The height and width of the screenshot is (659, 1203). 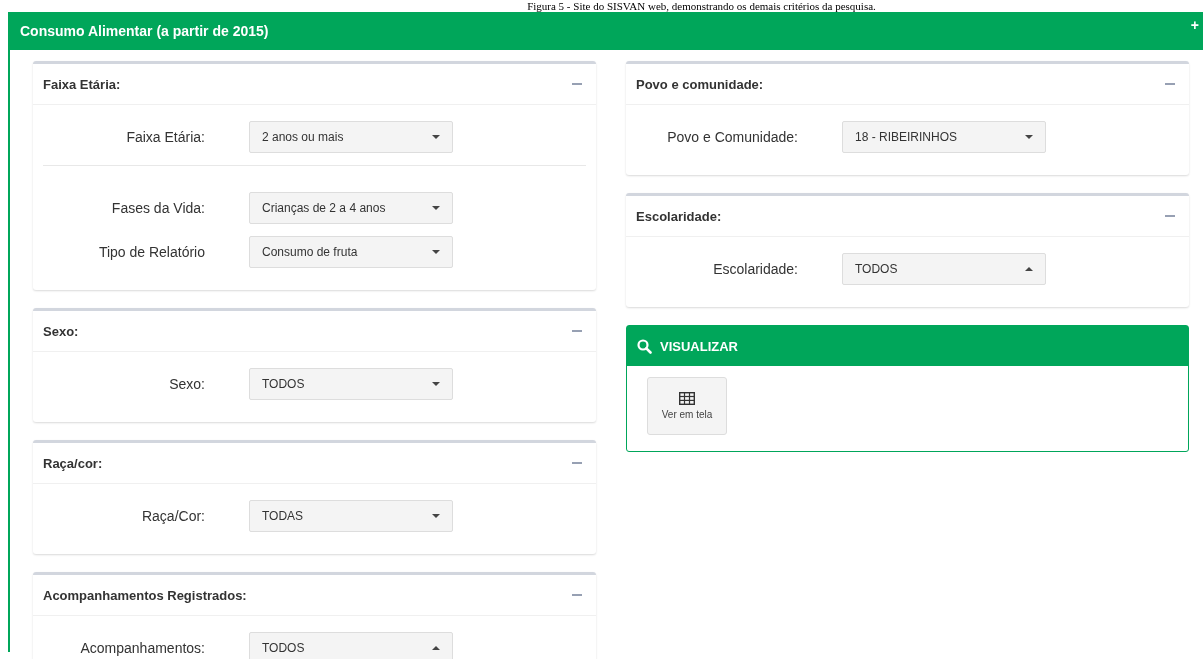 I want to click on field-label: Acompanhamentos:, so click(x=142, y=648).